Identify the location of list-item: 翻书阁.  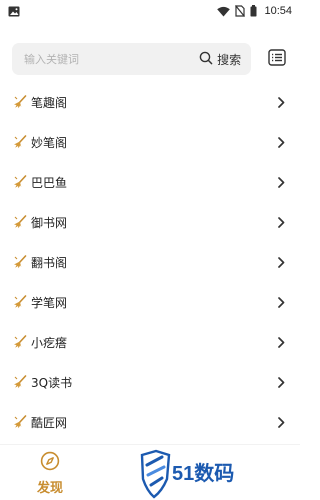
(150, 262).